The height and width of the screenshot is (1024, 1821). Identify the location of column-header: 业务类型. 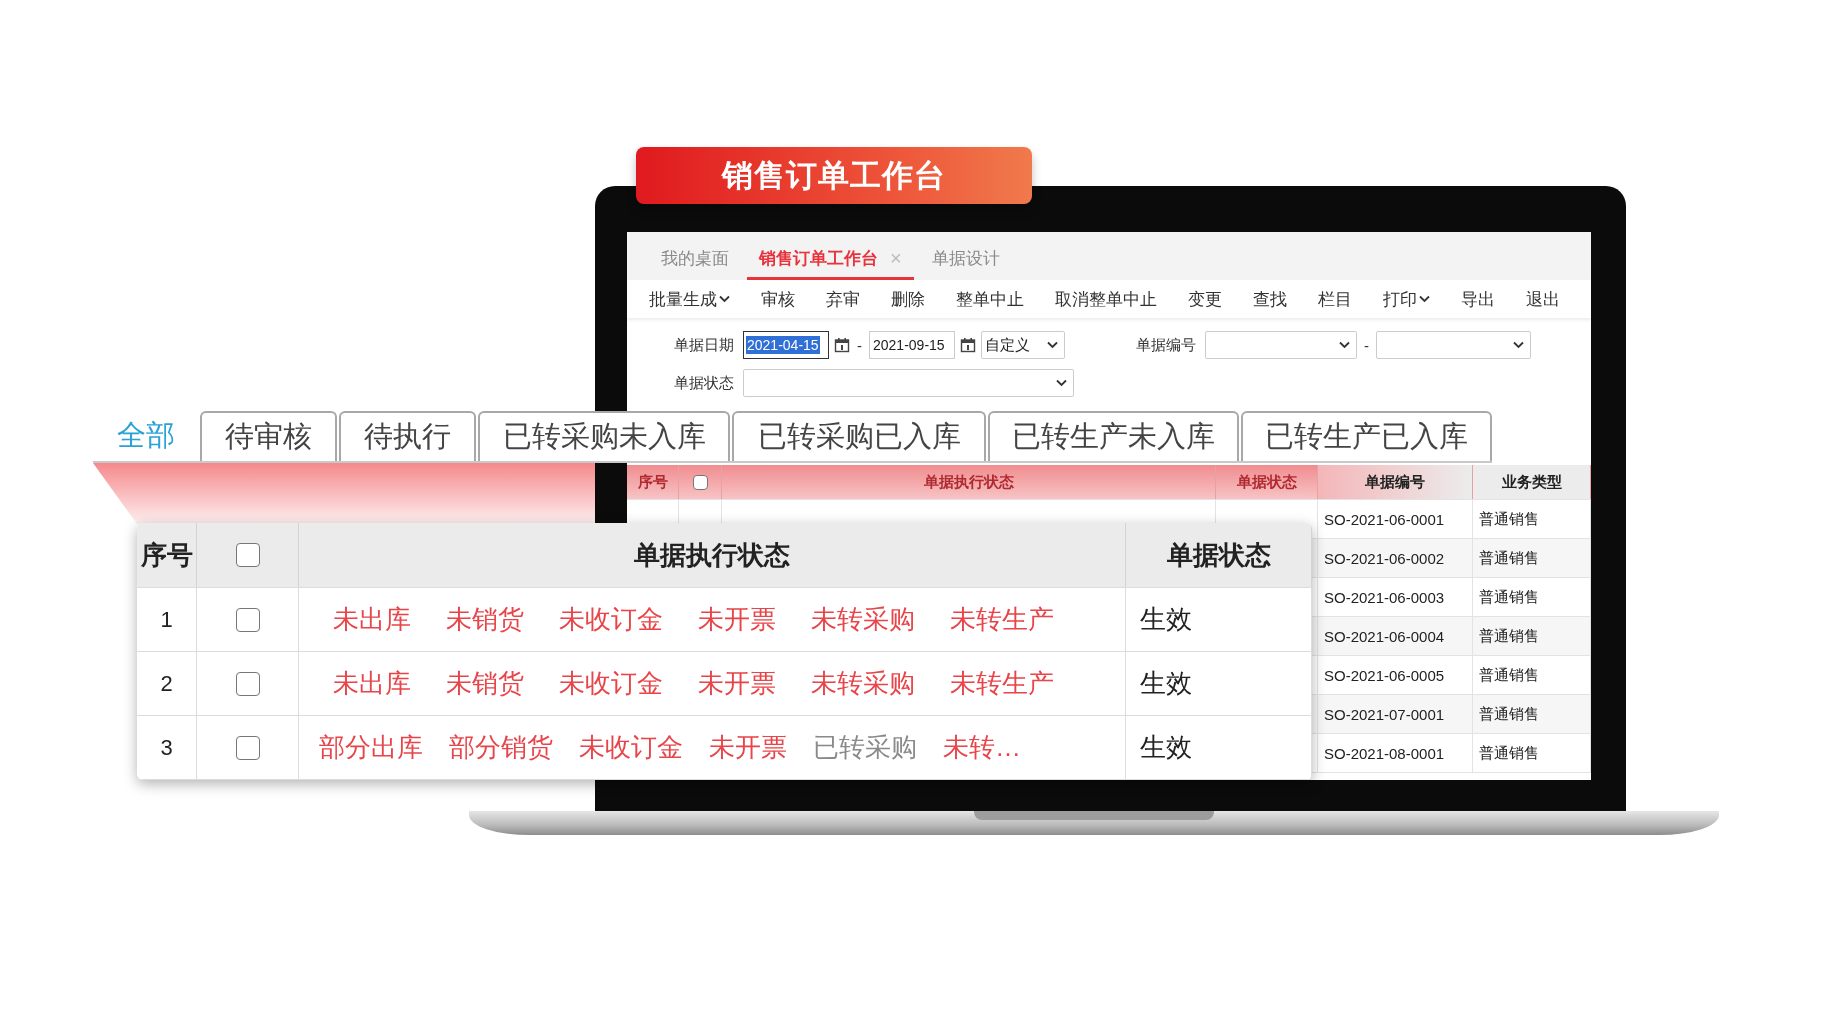
(1532, 482).